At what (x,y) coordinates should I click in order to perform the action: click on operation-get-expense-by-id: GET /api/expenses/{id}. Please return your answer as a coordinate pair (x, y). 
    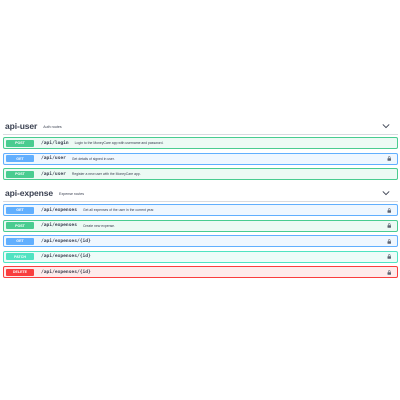
    Looking at the image, I should click on (200, 241).